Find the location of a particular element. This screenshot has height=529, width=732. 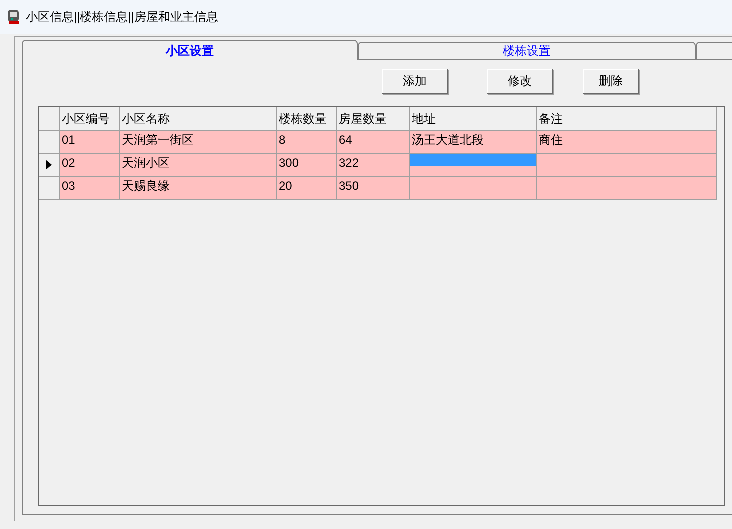

action-button: 添加 is located at coordinates (415, 81).